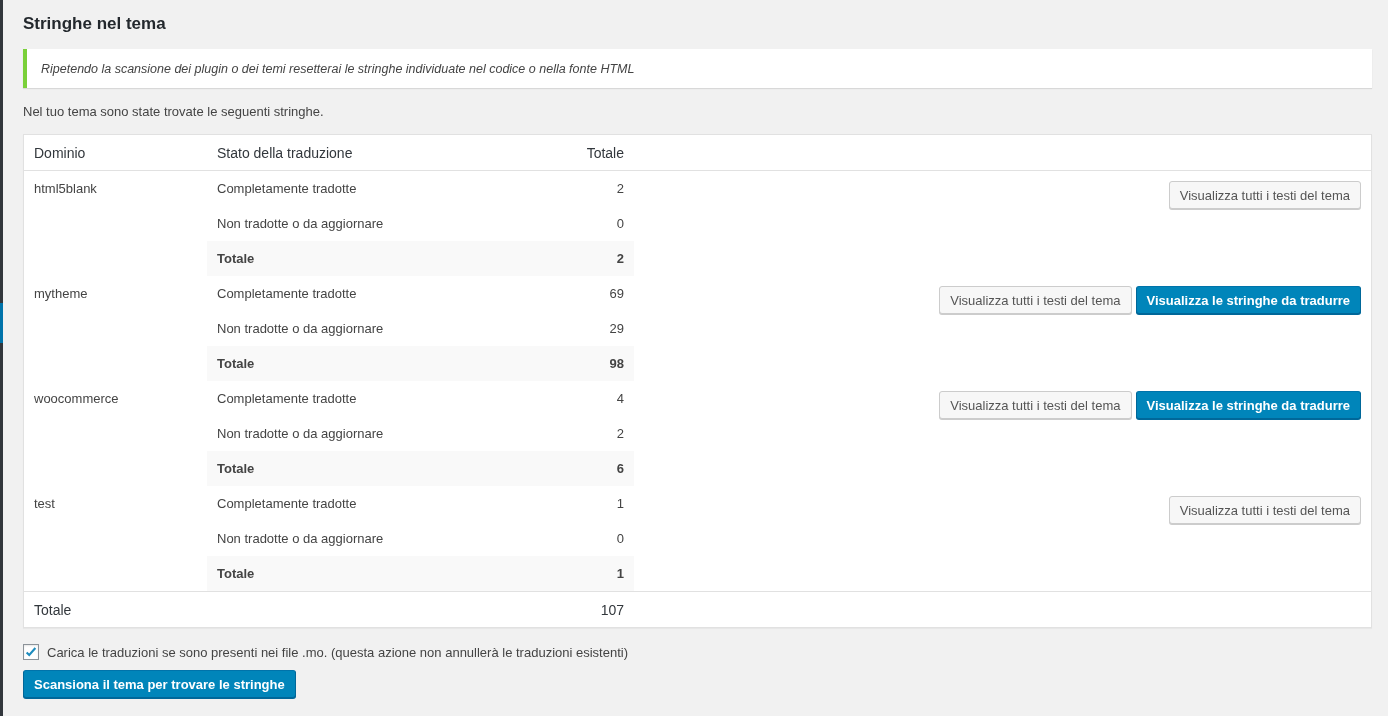  What do you see at coordinates (285, 152) in the screenshot?
I see `column-header: Stato della traduzione` at bounding box center [285, 152].